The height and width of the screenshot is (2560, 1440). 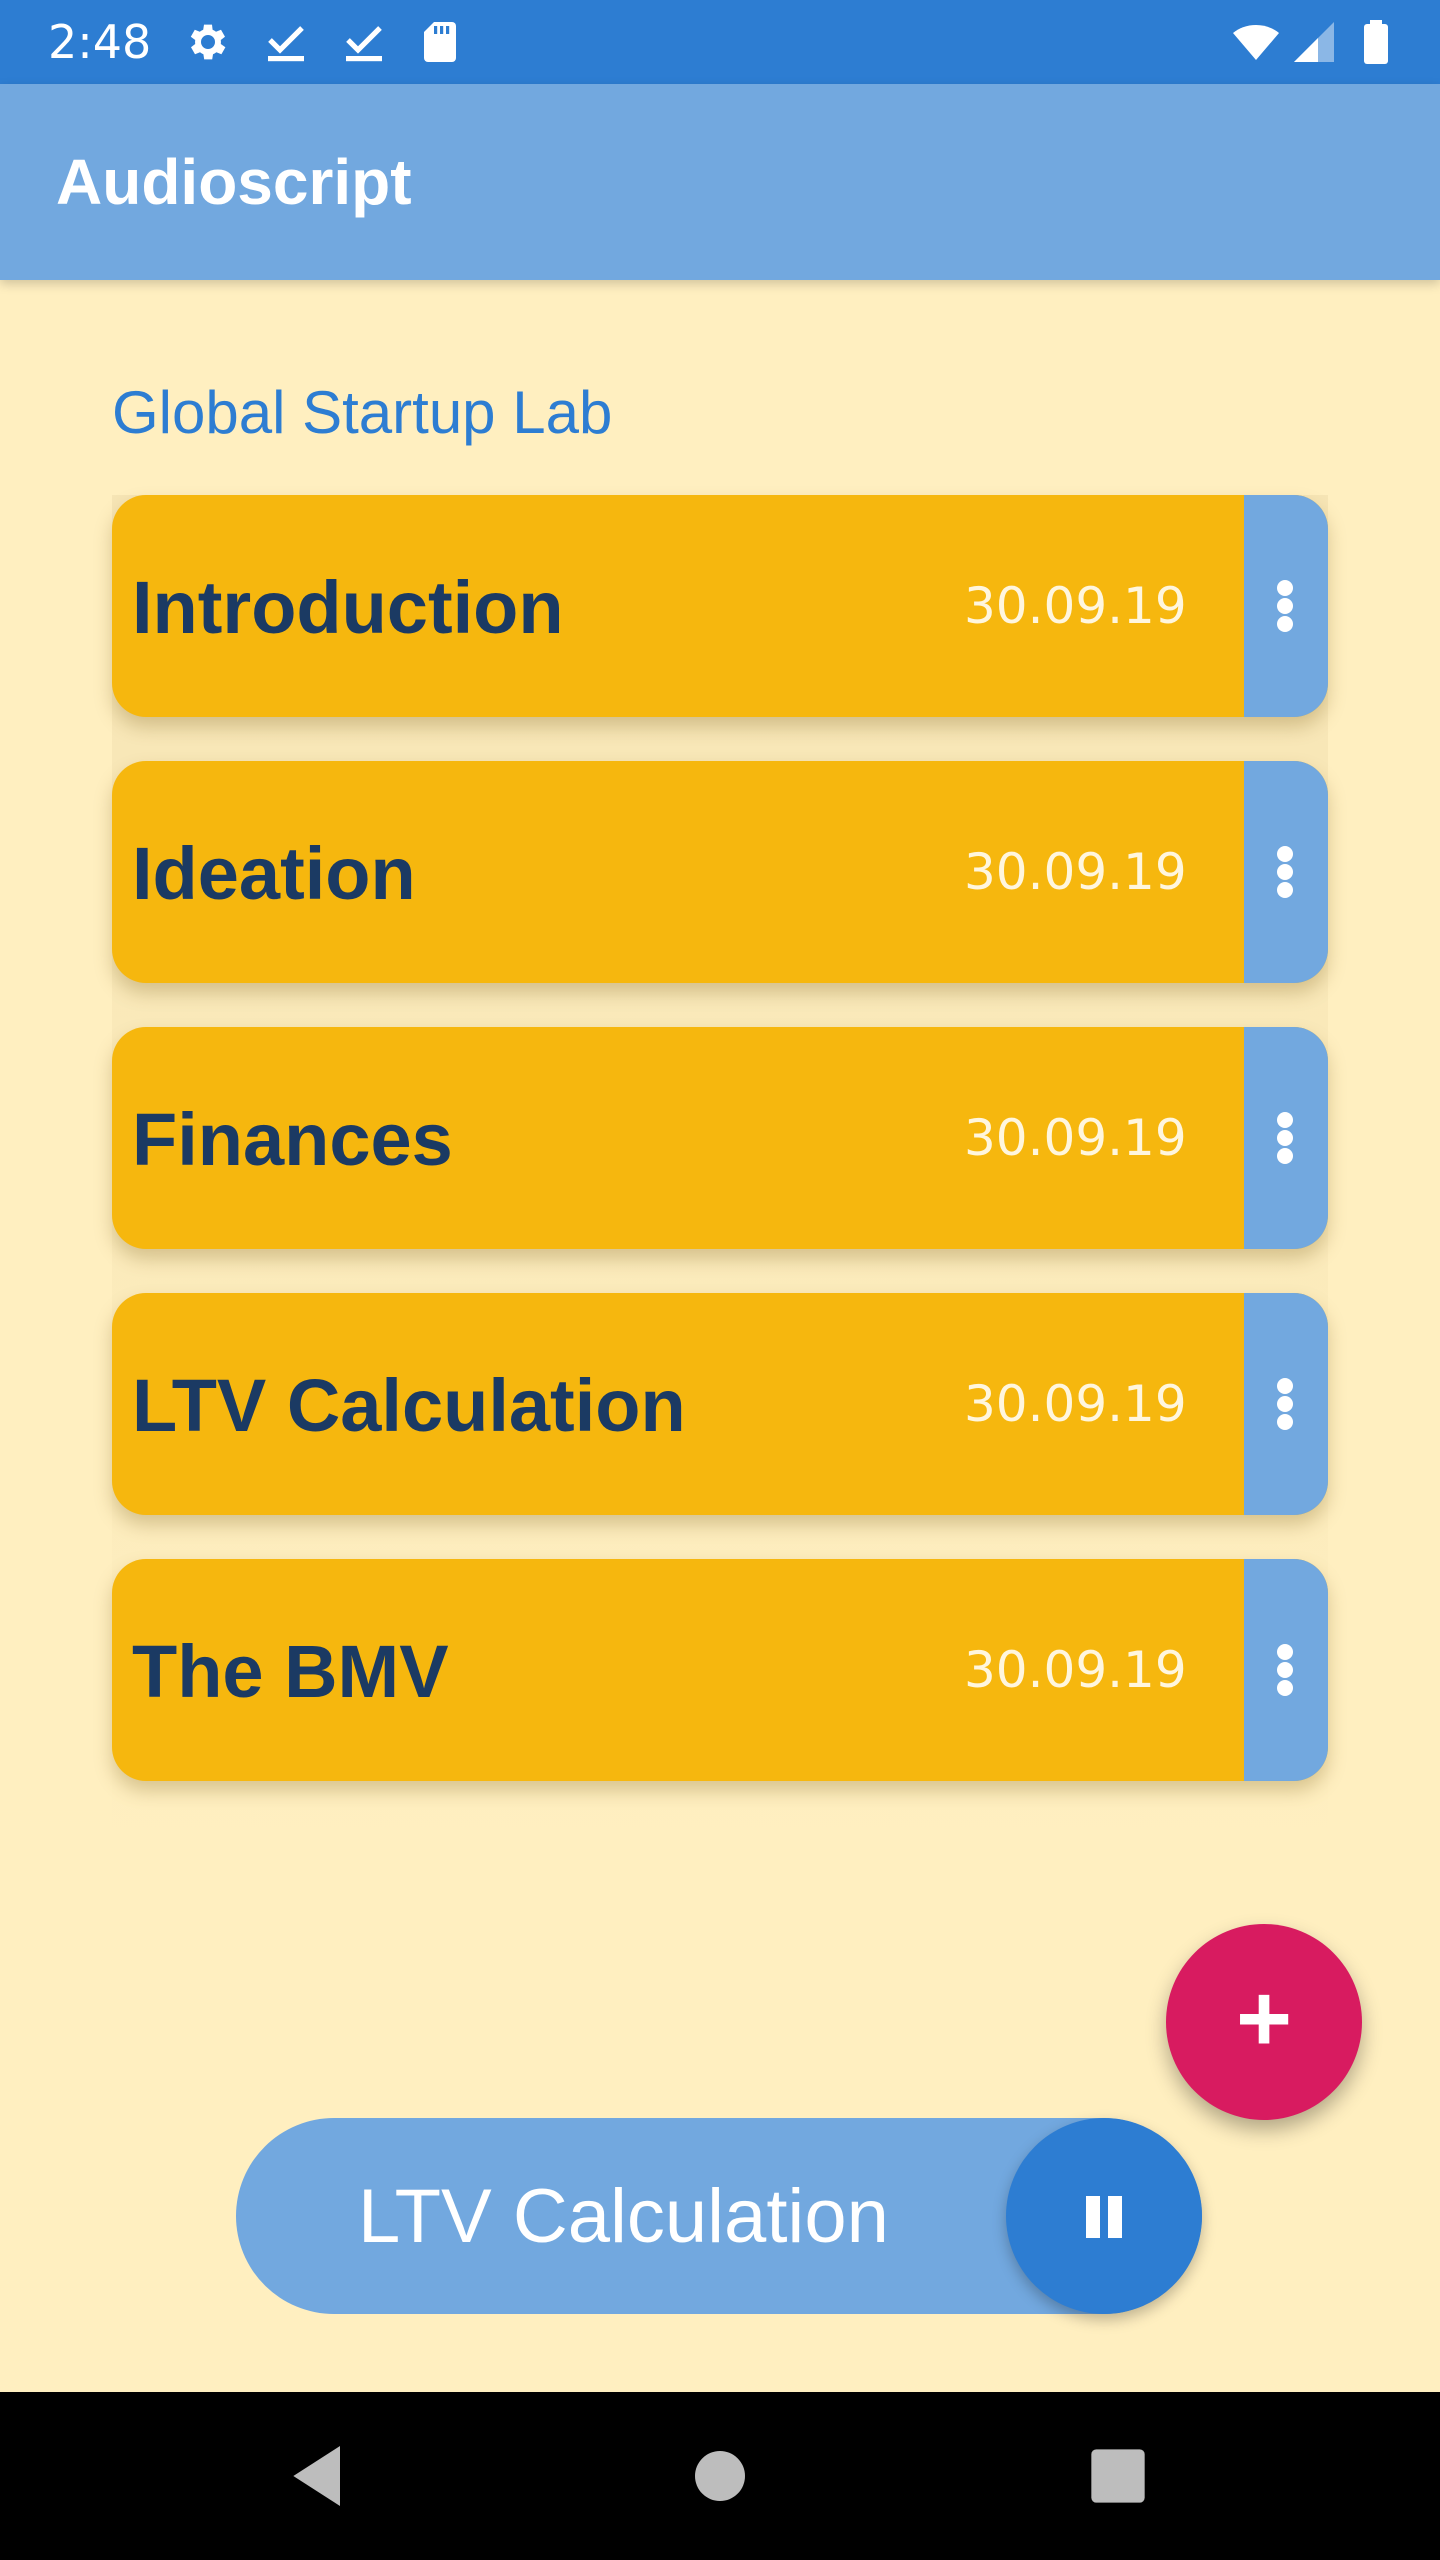 I want to click on section-title: Global Startup Lab, so click(x=362, y=412).